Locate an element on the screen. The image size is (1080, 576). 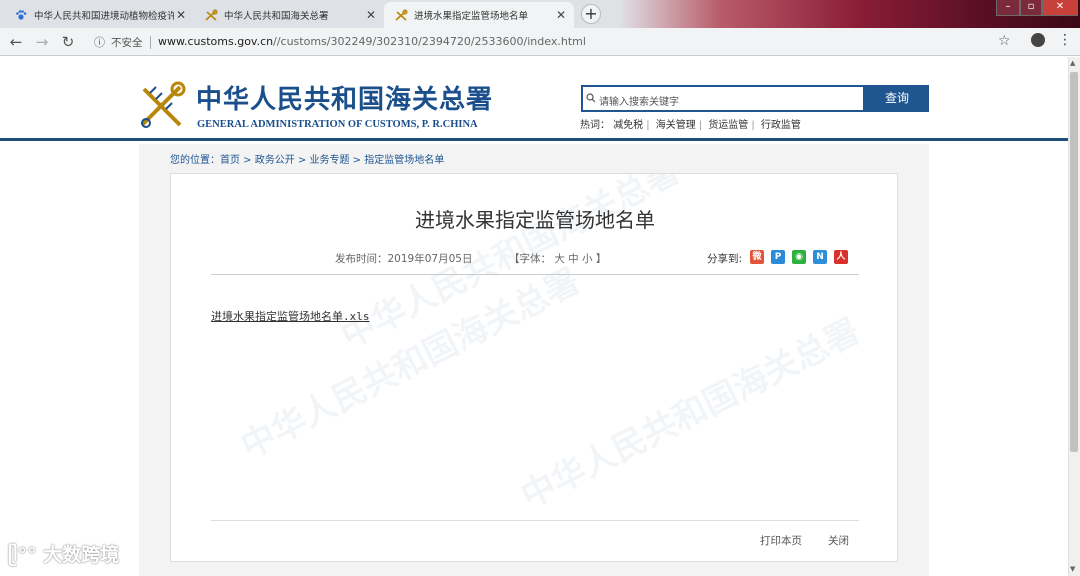
article-title: 进境水果指定监管场地名单 is located at coordinates (535, 220).